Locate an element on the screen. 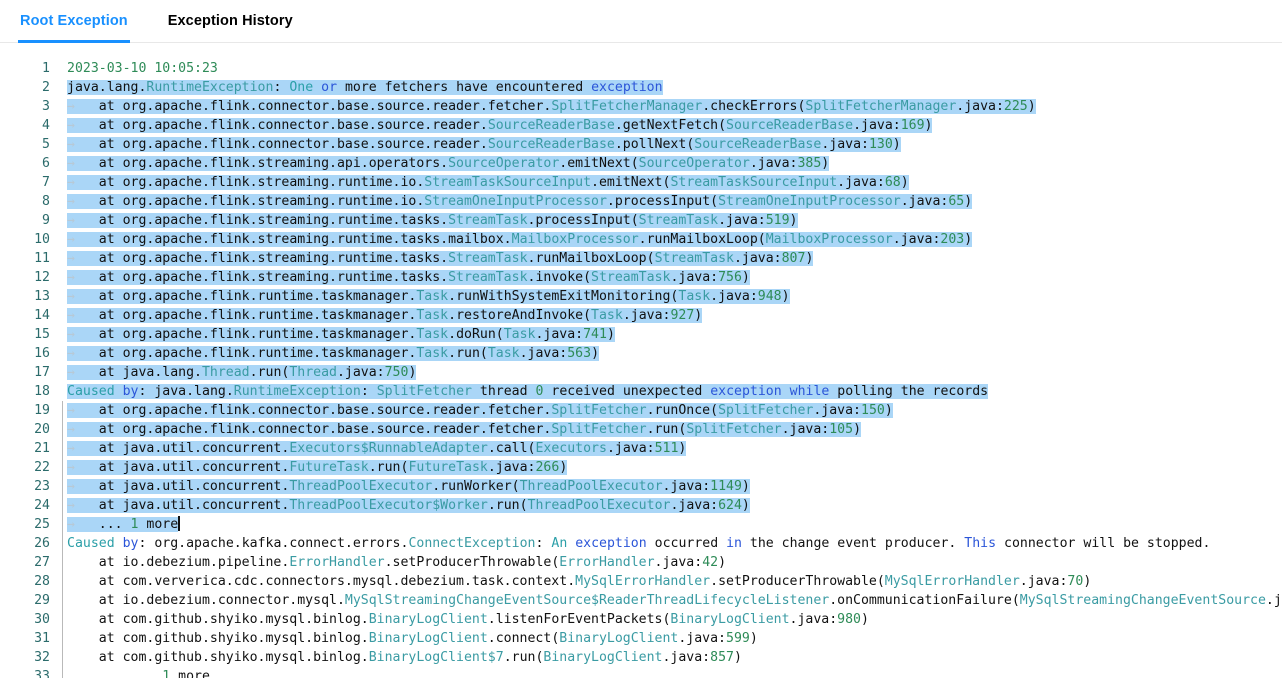 This screenshot has width=1282, height=678. line-number: 17 is located at coordinates (31, 372).